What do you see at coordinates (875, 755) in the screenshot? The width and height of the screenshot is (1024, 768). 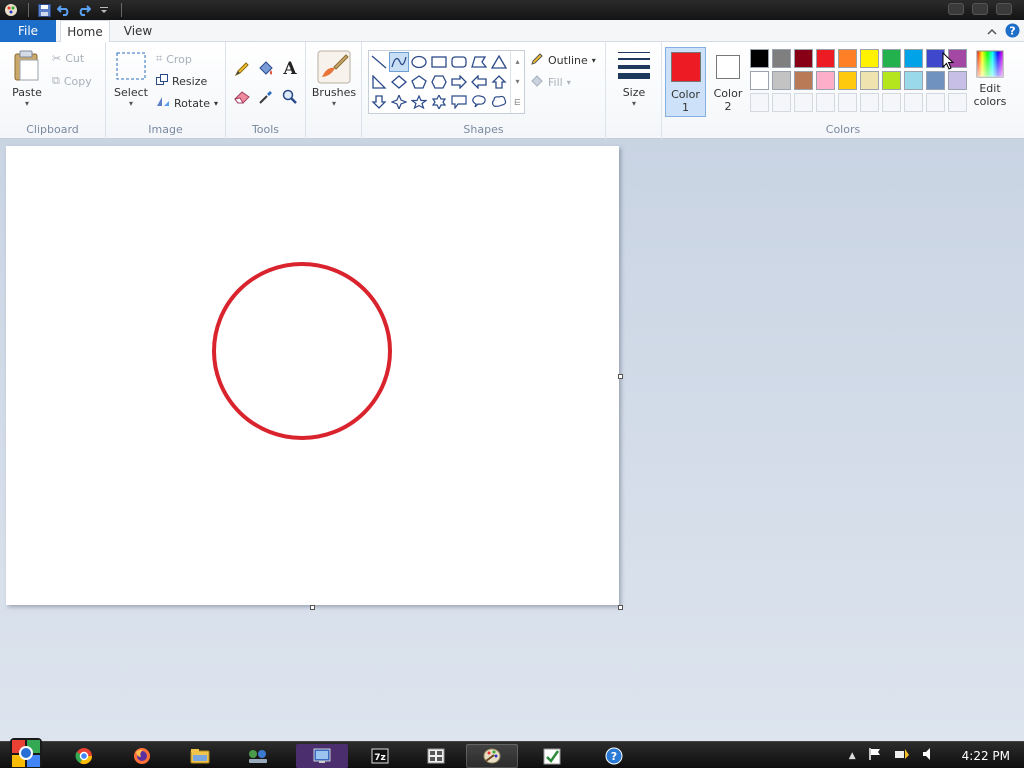 I see `action-center-flag-icon` at bounding box center [875, 755].